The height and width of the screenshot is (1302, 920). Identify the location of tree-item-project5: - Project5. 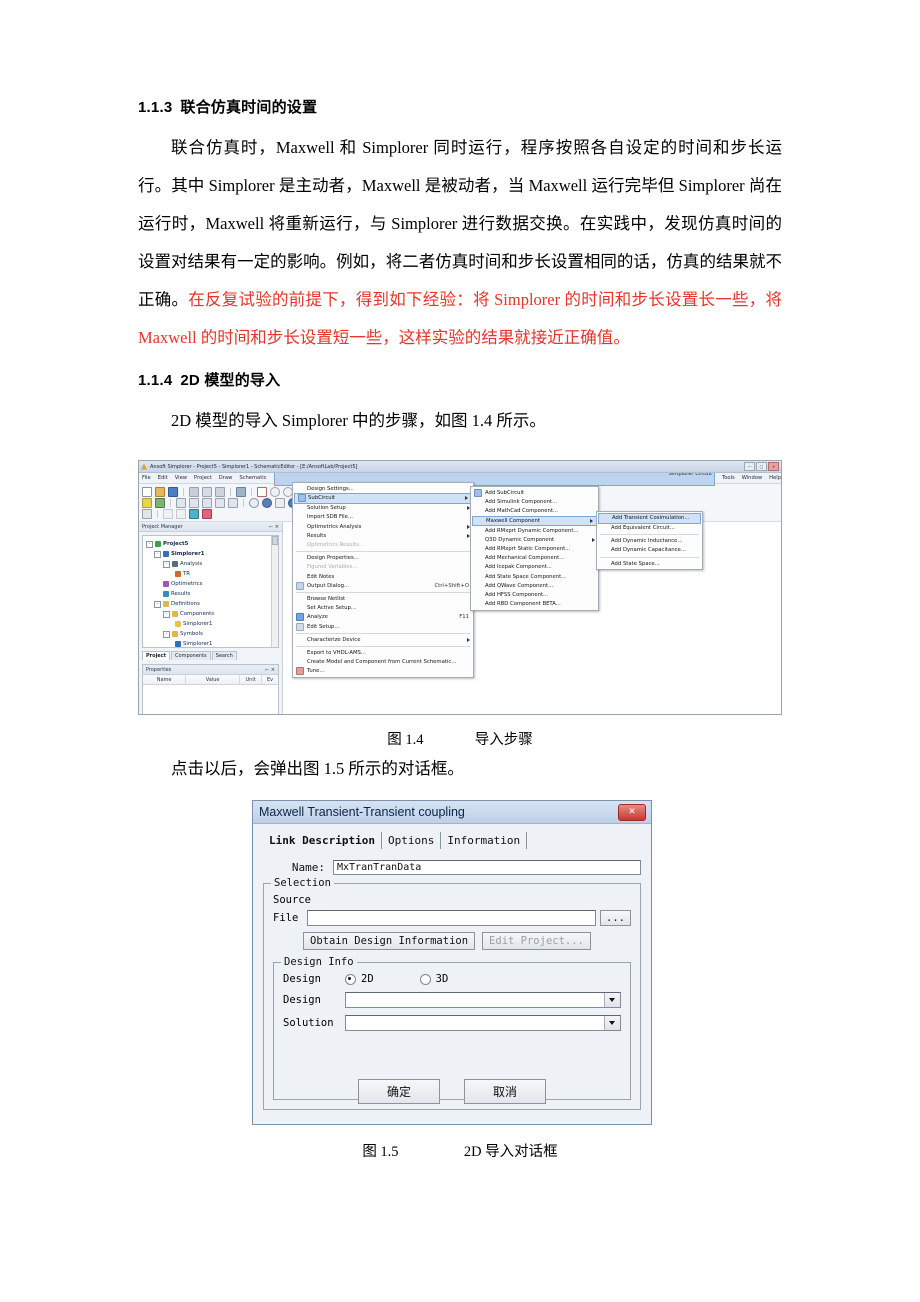
(210, 544).